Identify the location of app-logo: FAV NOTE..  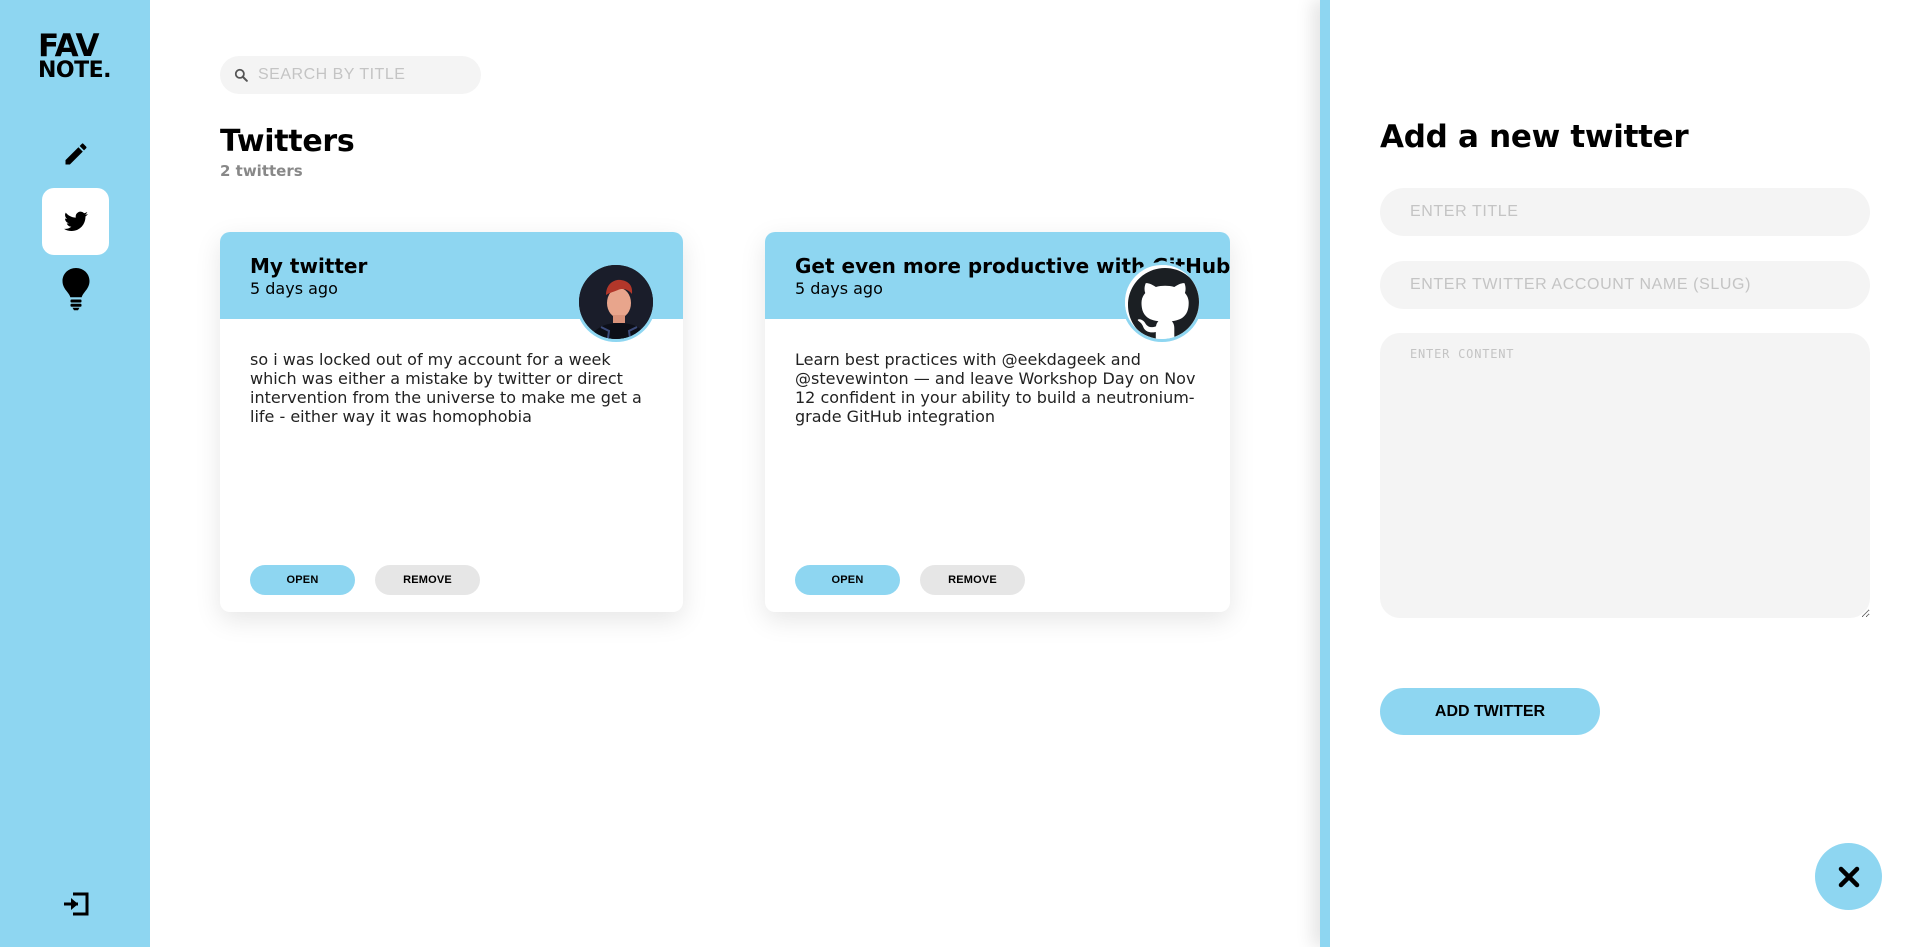
(78, 55).